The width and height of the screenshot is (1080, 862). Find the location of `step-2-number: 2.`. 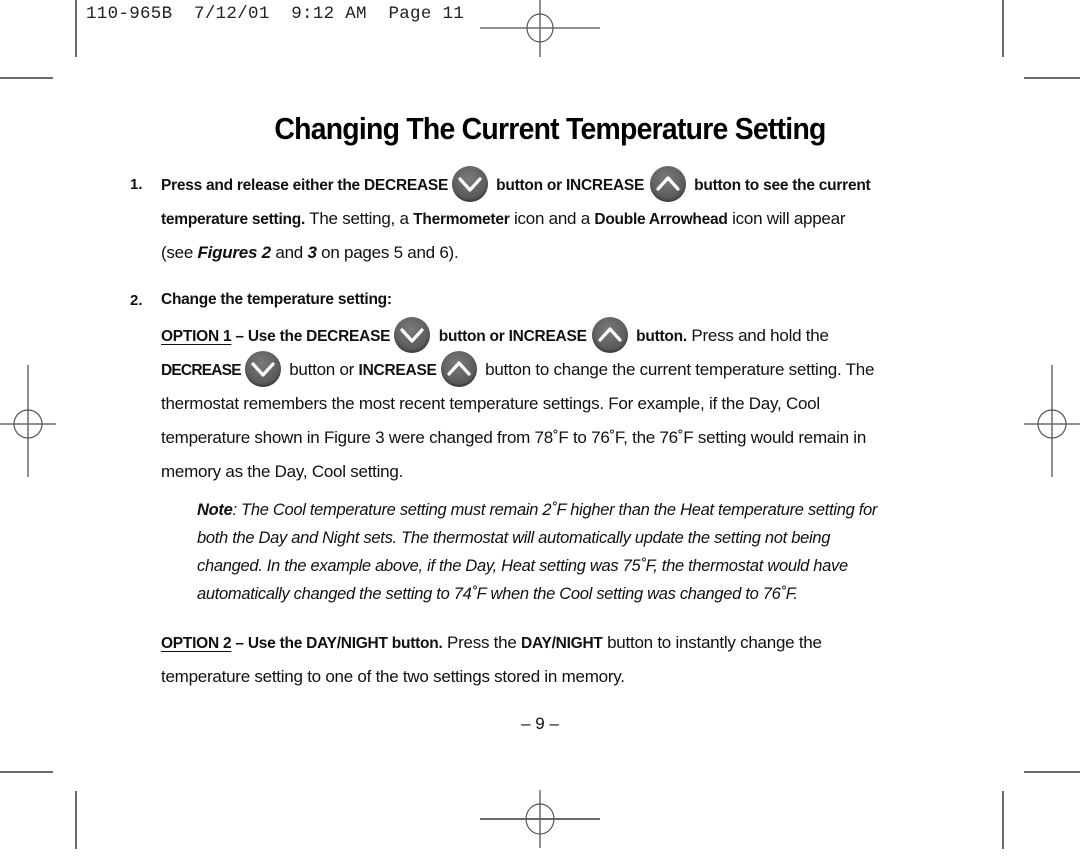

step-2-number: 2. is located at coordinates (136, 300).